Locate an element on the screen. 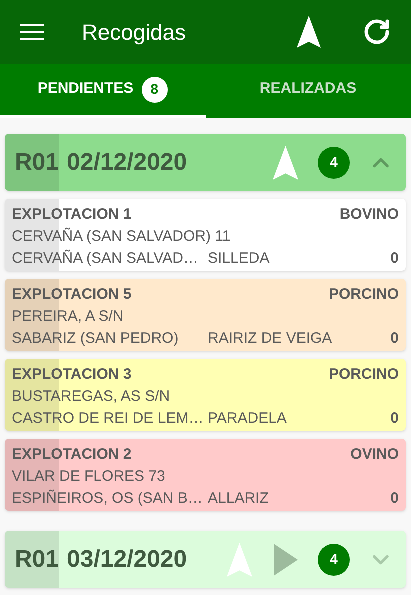 This screenshot has width=411, height=595. farm-name: EXPLOTACION 5 is located at coordinates (72, 295).